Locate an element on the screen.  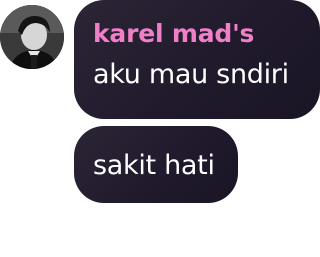
avatar-photo-icon is located at coordinates (32, 37).